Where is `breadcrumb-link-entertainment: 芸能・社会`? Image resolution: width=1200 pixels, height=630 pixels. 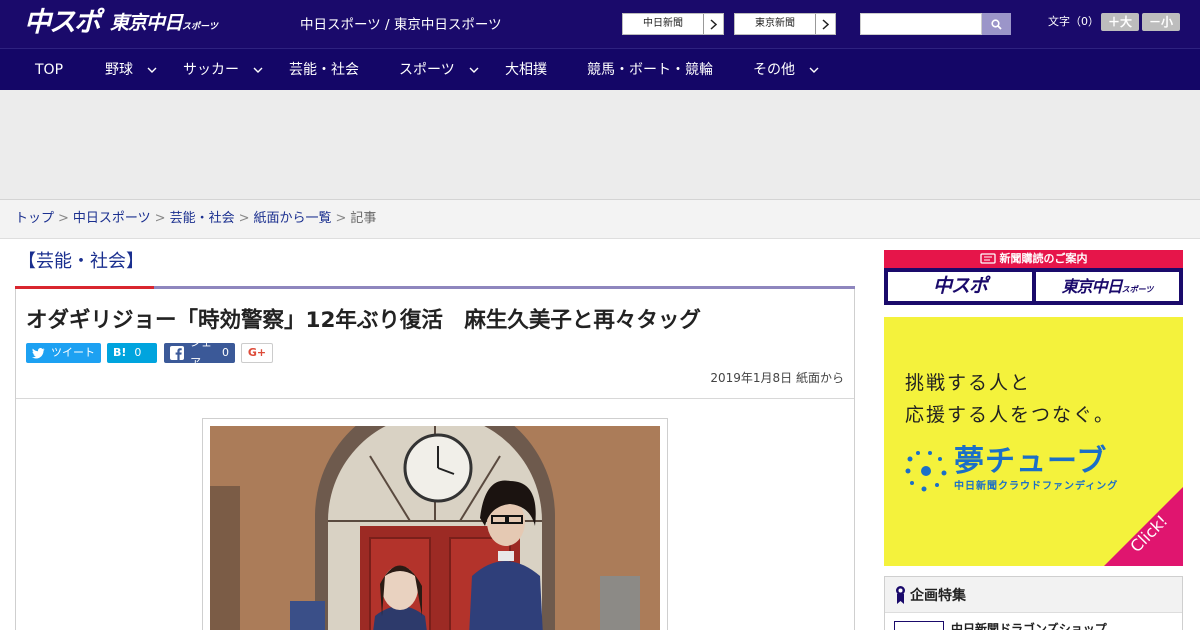
breadcrumb-link-entertainment: 芸能・社会 is located at coordinates (202, 218).